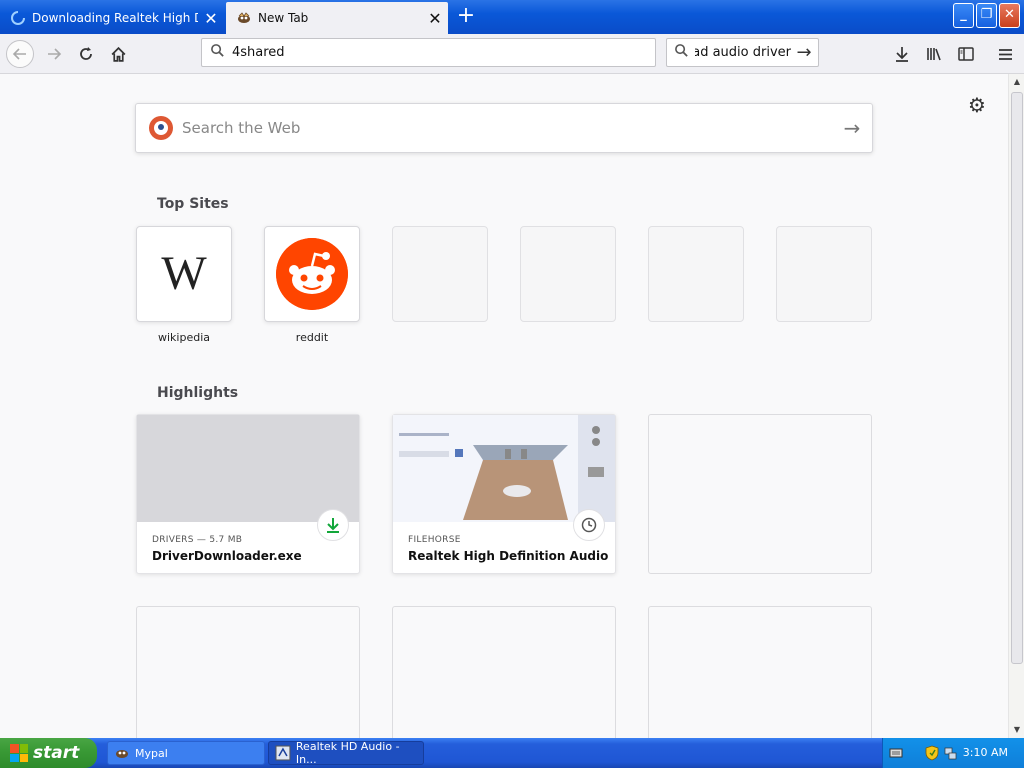 Image resolution: width=1024 pixels, height=768 pixels. I want to click on system-tray: 3:10 AM, so click(953, 753).